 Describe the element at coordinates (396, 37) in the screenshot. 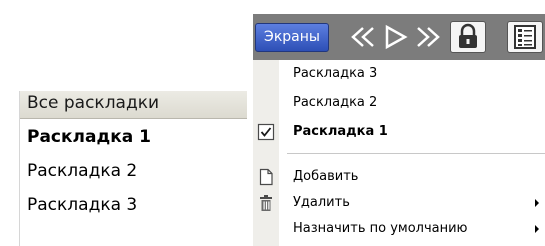

I see `play-icon` at that location.